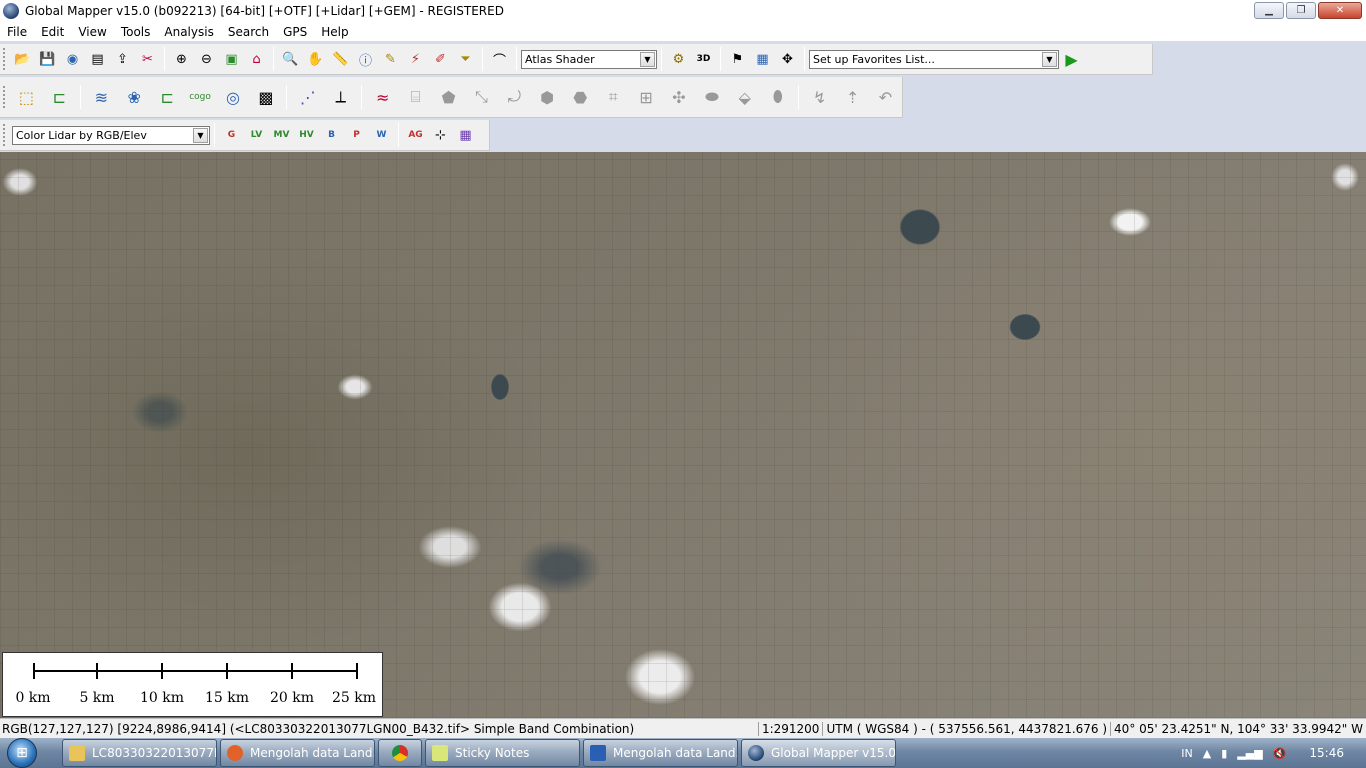 The image size is (1366, 768). I want to click on menu-file: File, so click(17, 32).